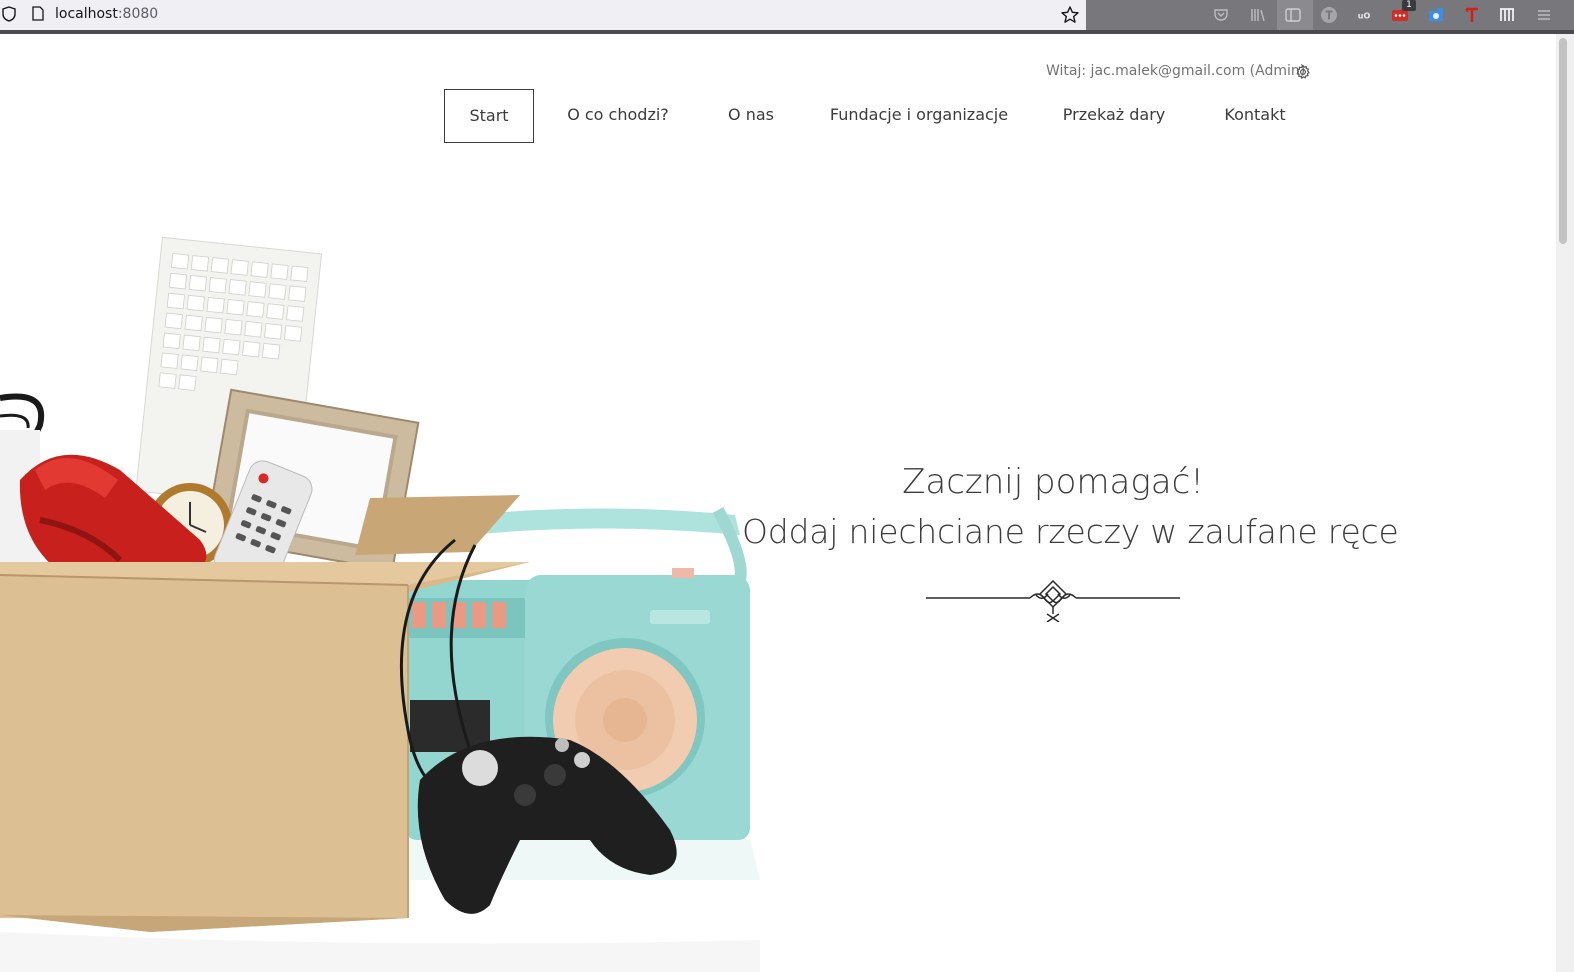 The width and height of the screenshot is (1574, 972). I want to click on decorative-divider-icon, so click(1053, 600).